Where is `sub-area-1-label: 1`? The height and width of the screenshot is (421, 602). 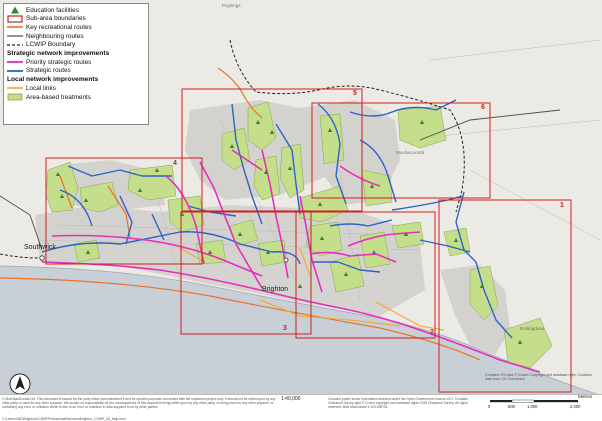
sub-area-1-label: 1 is located at coordinates (562, 205).